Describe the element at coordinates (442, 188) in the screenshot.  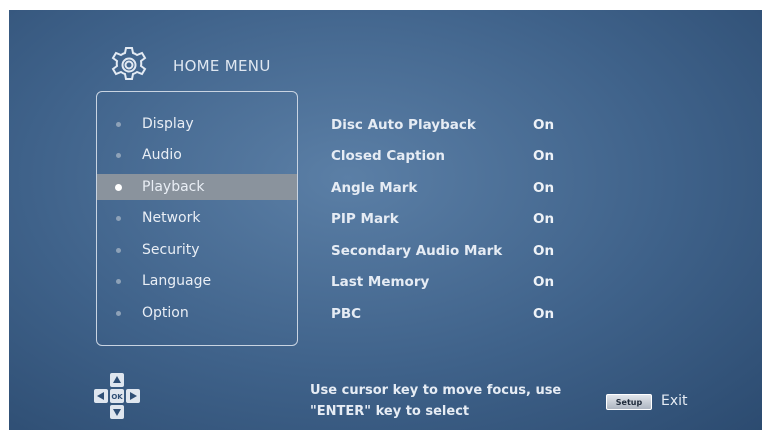
I see `setting-angle-mark: Angle Mark On` at that location.